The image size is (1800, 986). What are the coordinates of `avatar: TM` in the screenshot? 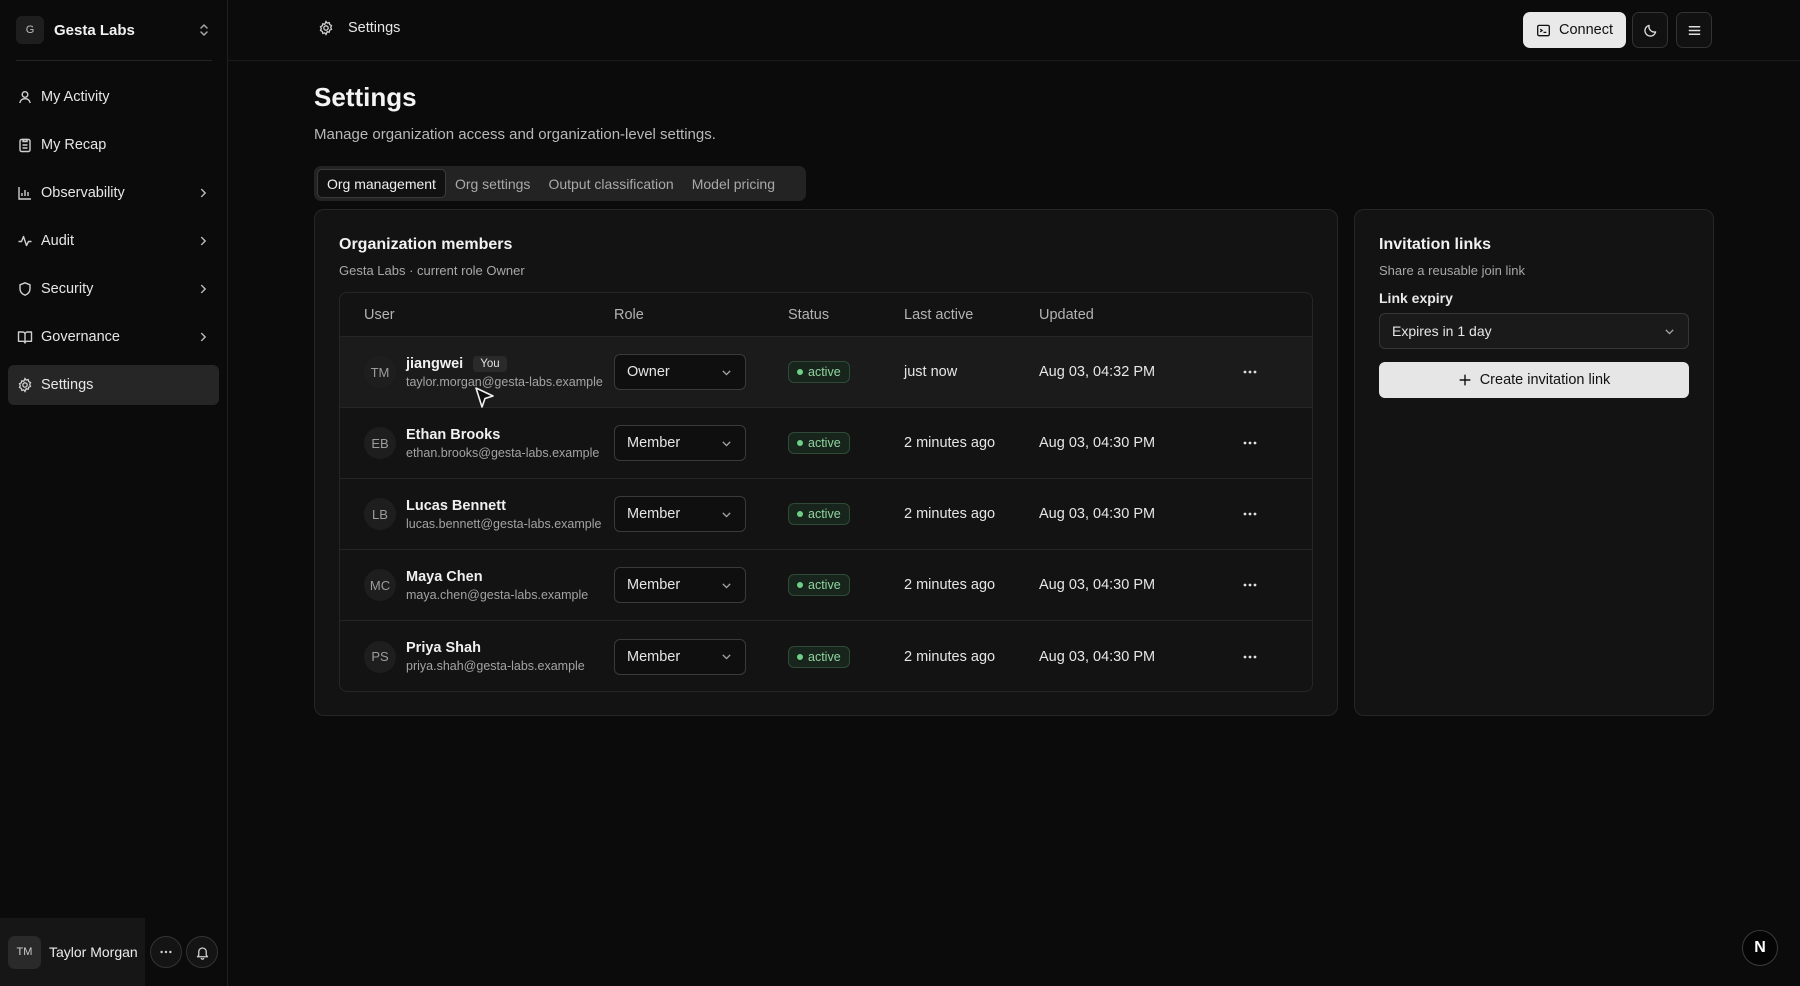 It's located at (380, 372).